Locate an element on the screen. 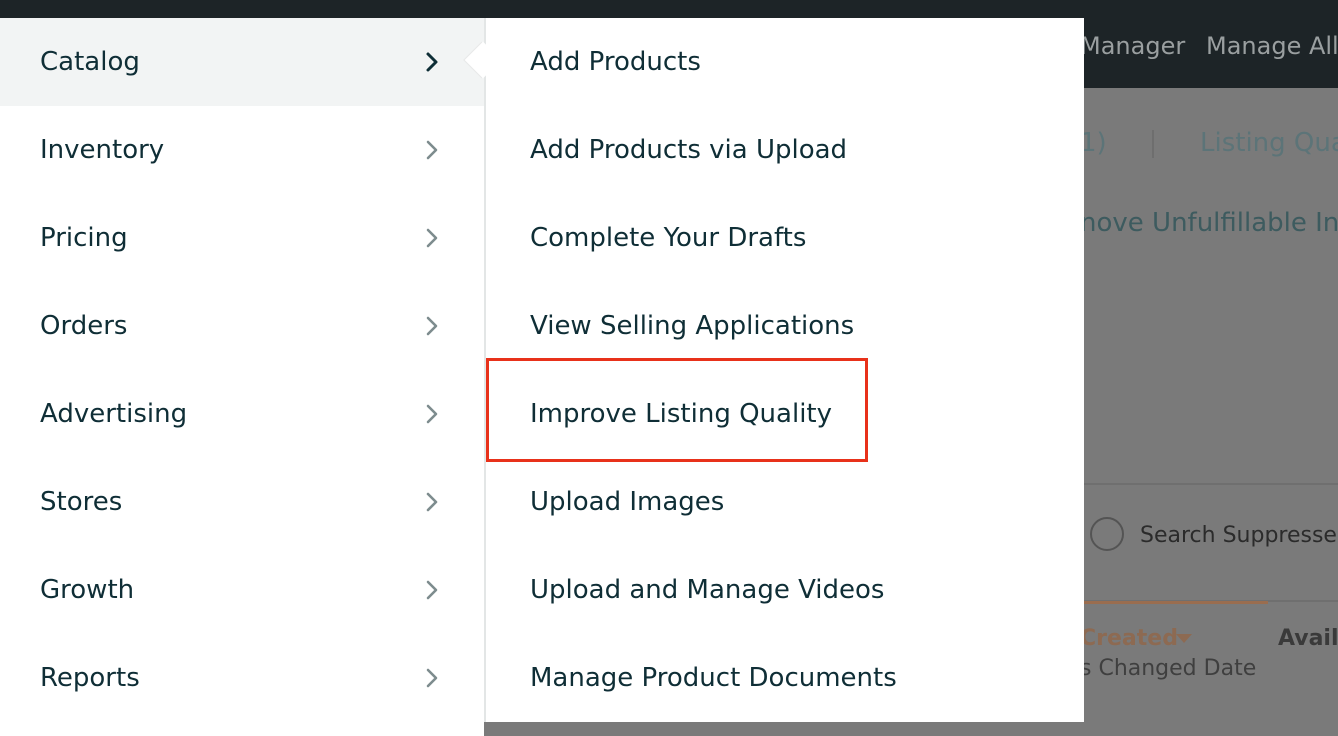 The image size is (1338, 736). menu-item-stores: Stores is located at coordinates (242, 502).